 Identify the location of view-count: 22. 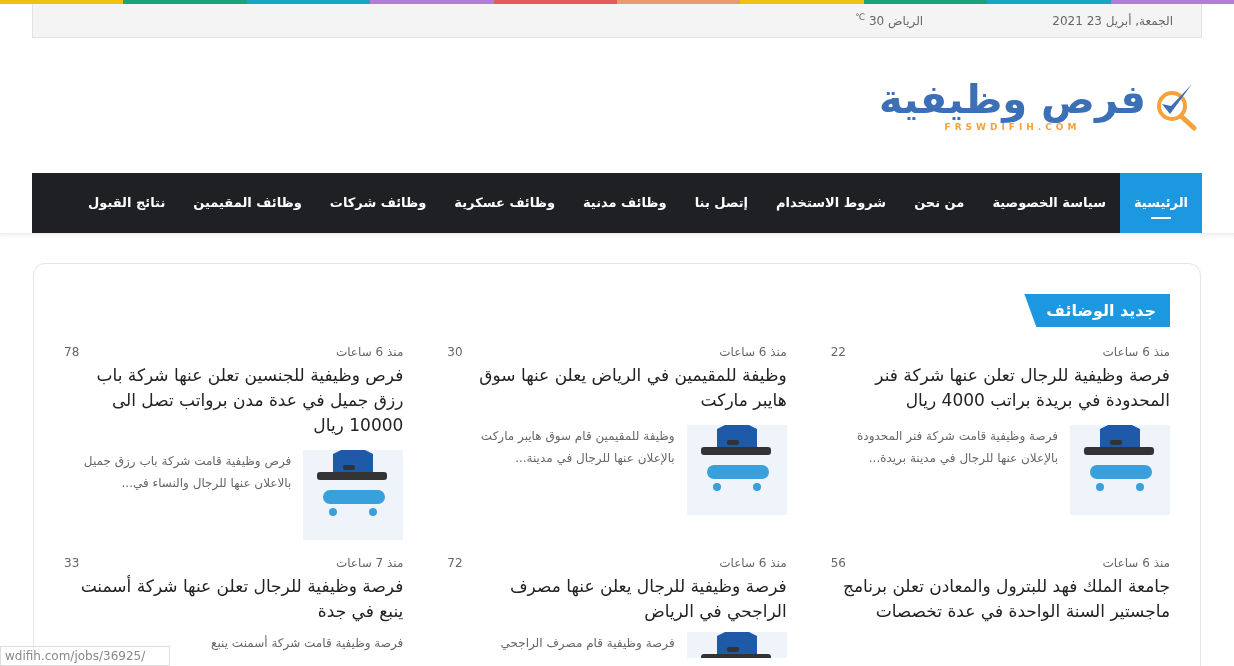
(838, 351).